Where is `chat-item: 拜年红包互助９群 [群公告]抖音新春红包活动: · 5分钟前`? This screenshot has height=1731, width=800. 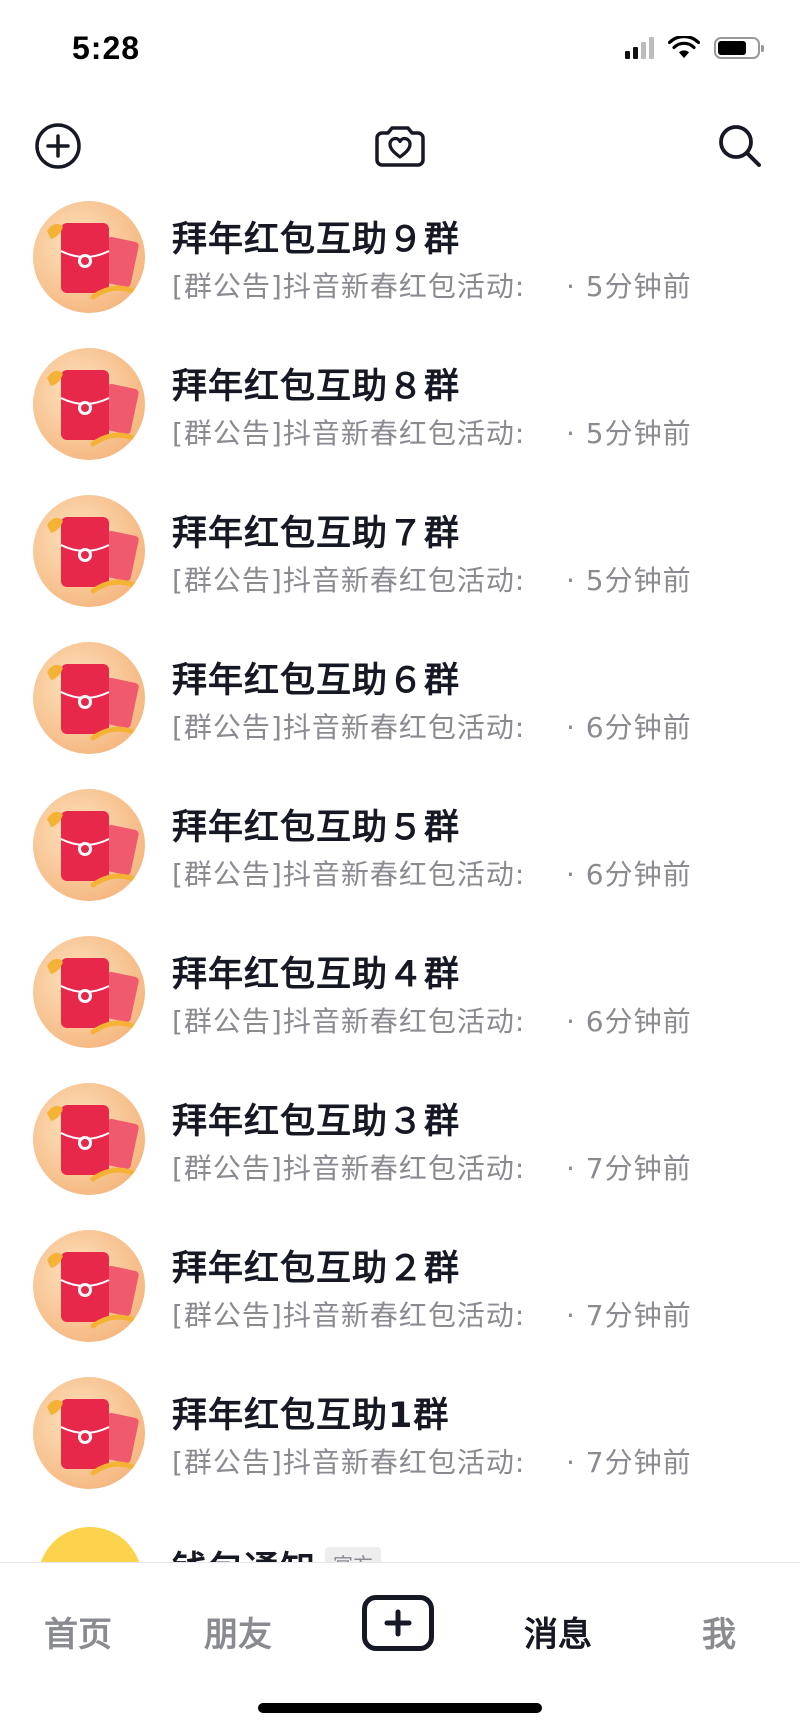 chat-item: 拜年红包互助９群 [群公告]抖音新春红包活动: · 5分钟前 is located at coordinates (400, 268).